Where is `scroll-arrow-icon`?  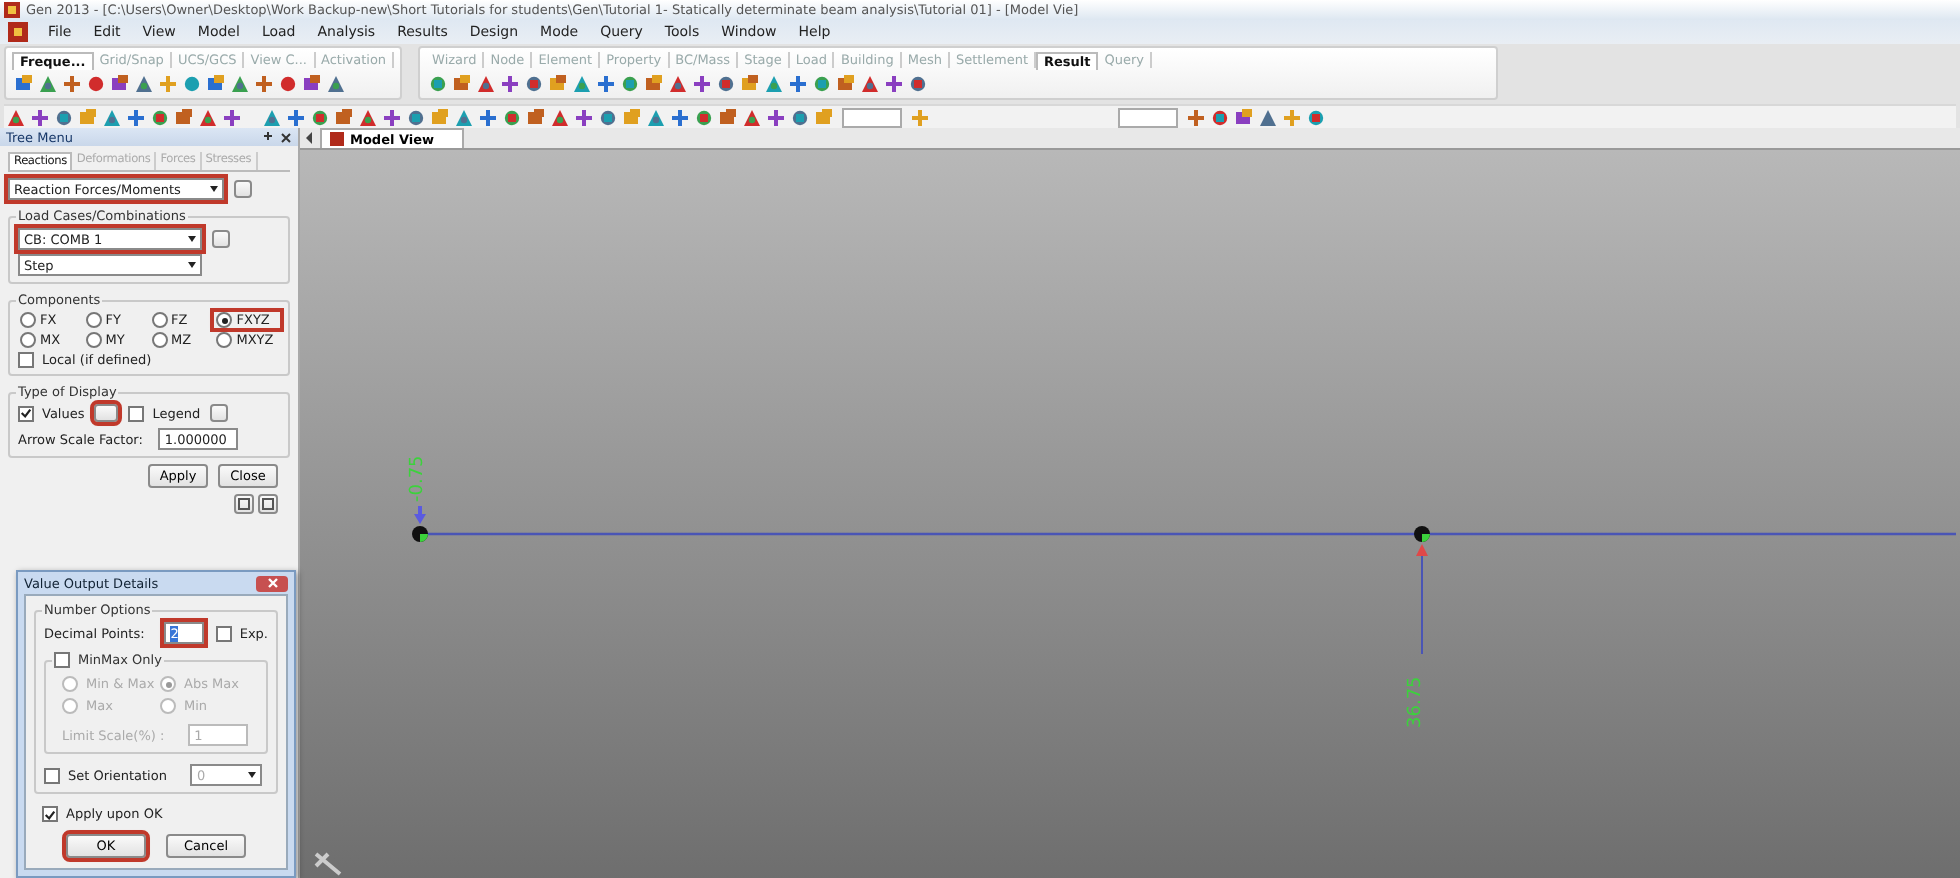 scroll-arrow-icon is located at coordinates (309, 138).